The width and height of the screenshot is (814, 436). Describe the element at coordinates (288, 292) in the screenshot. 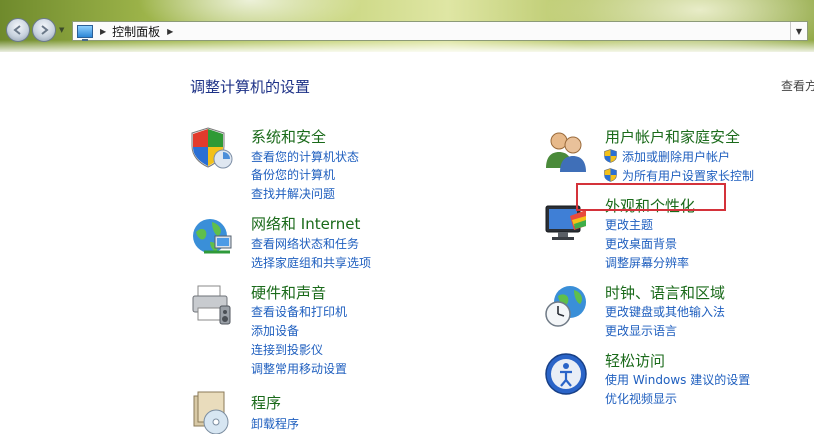

I see `category-title-hardware: 硬件和声音` at that location.